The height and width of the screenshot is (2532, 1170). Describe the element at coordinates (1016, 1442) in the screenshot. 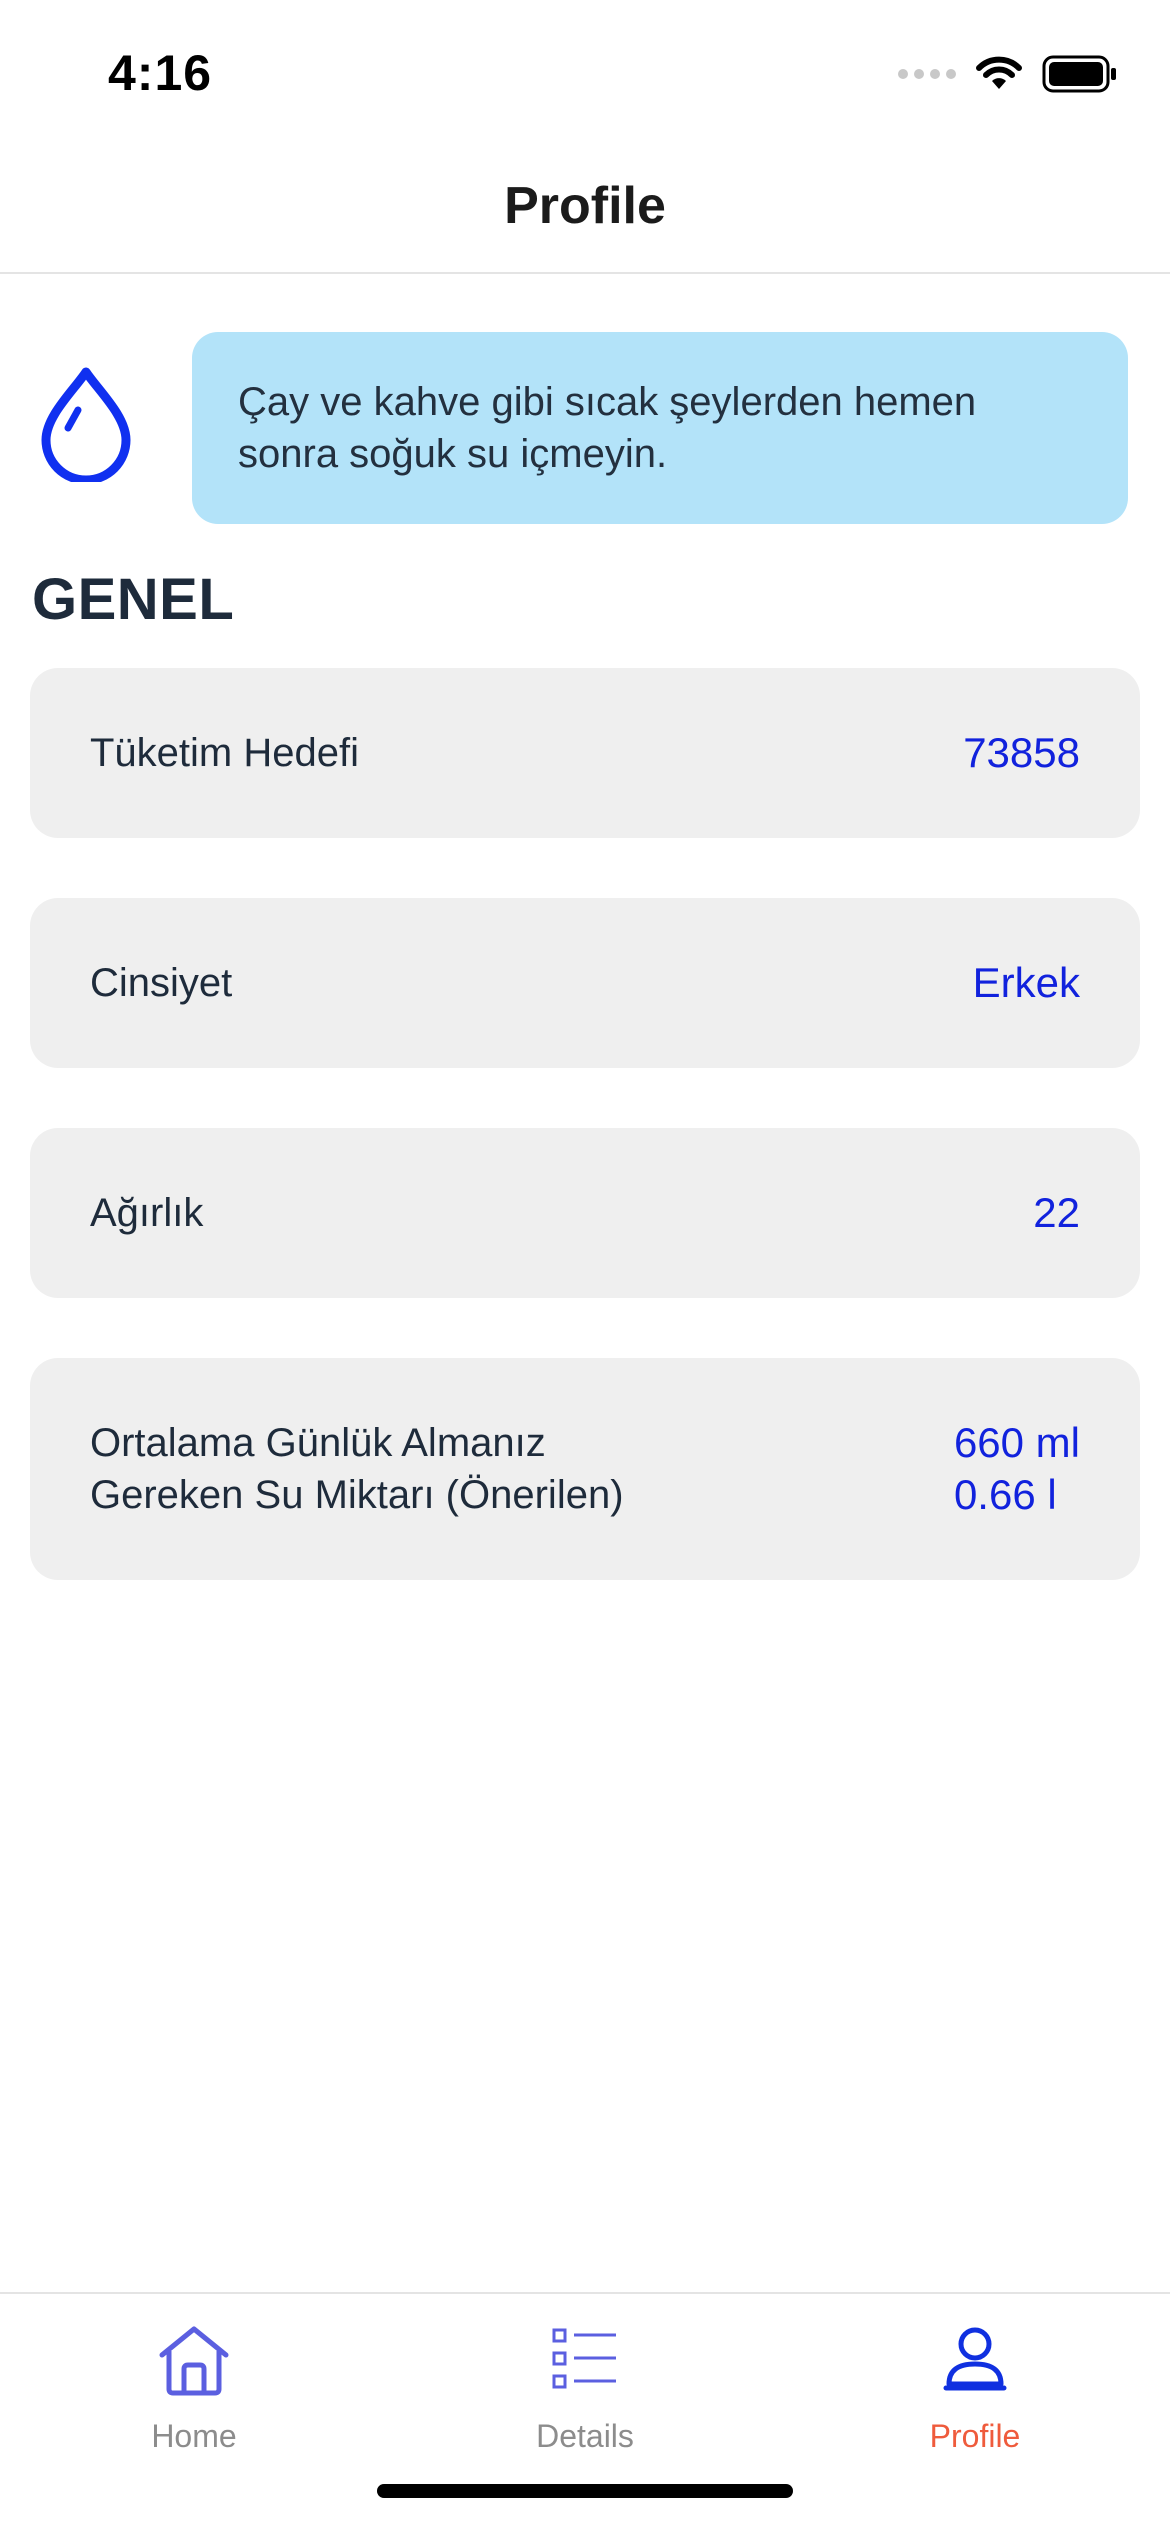

I see `row-value-ml: 660 ml` at that location.